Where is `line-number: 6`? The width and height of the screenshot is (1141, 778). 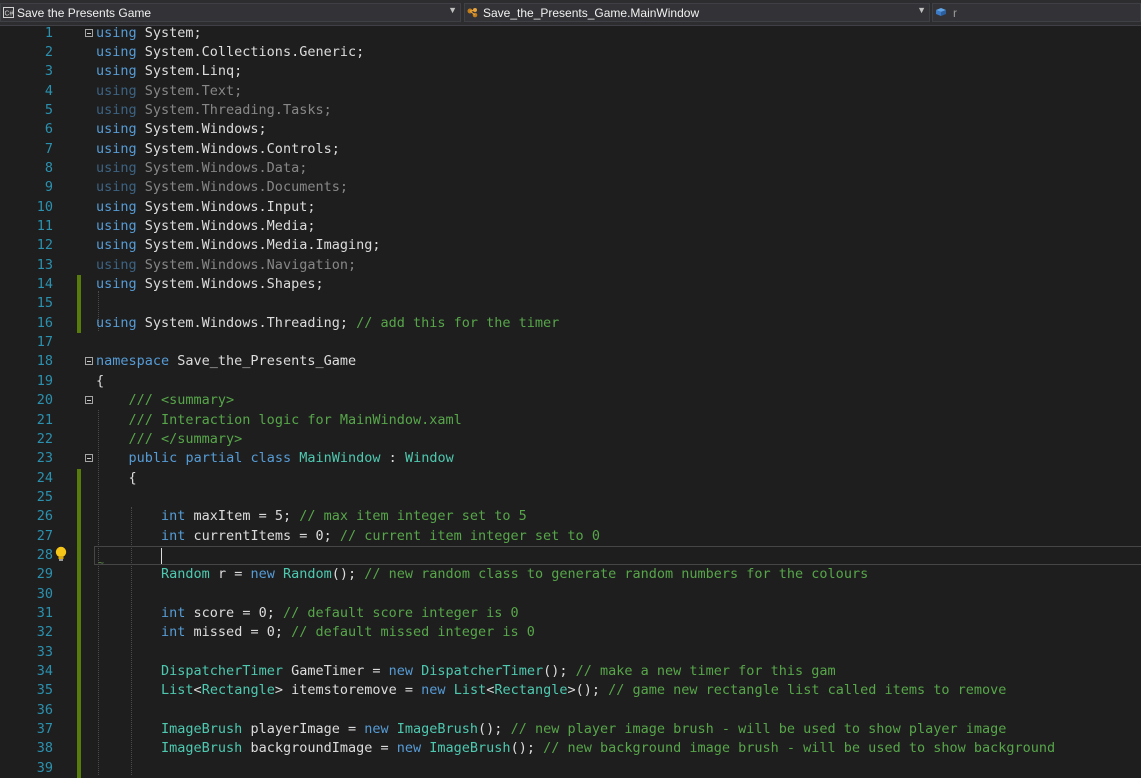
line-number: 6 is located at coordinates (48, 129).